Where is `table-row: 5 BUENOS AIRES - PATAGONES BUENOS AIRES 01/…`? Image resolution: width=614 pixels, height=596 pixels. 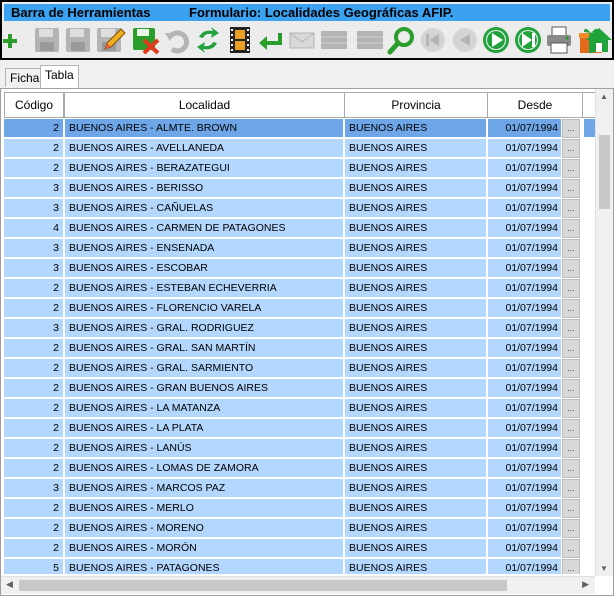 table-row: 5 BUENOS AIRES - PATAGONES BUENOS AIRES 01/… is located at coordinates (293, 566).